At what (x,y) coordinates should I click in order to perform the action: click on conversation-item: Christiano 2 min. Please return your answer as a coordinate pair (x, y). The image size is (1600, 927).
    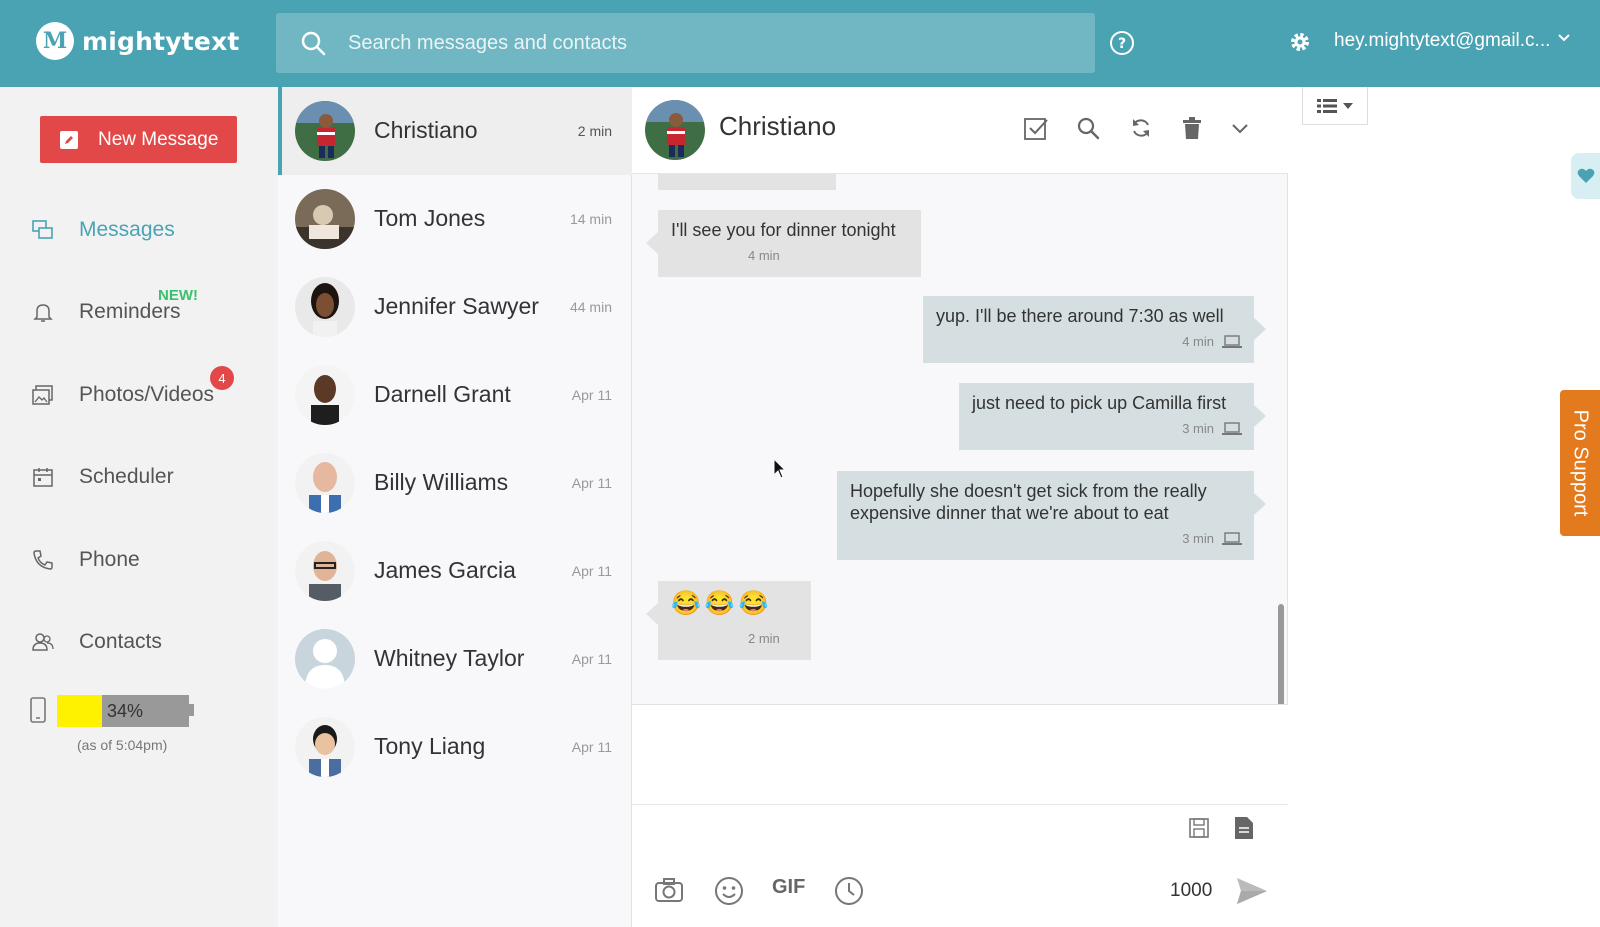
    Looking at the image, I should click on (455, 131).